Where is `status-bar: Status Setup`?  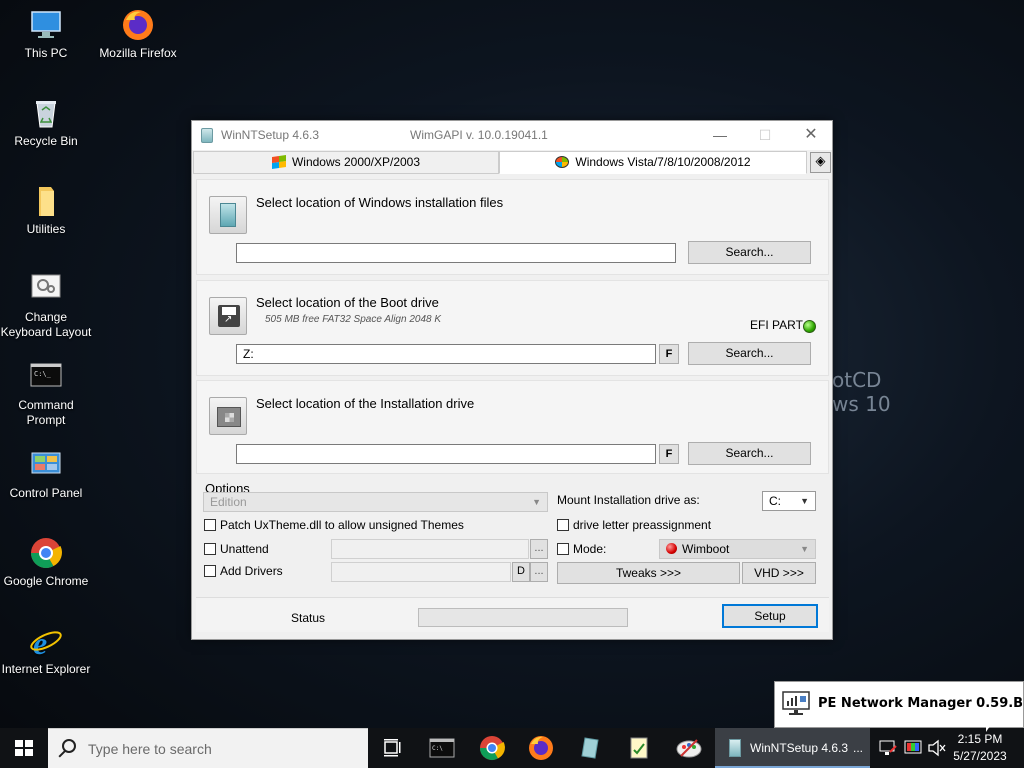 status-bar: Status Setup is located at coordinates (512, 614).